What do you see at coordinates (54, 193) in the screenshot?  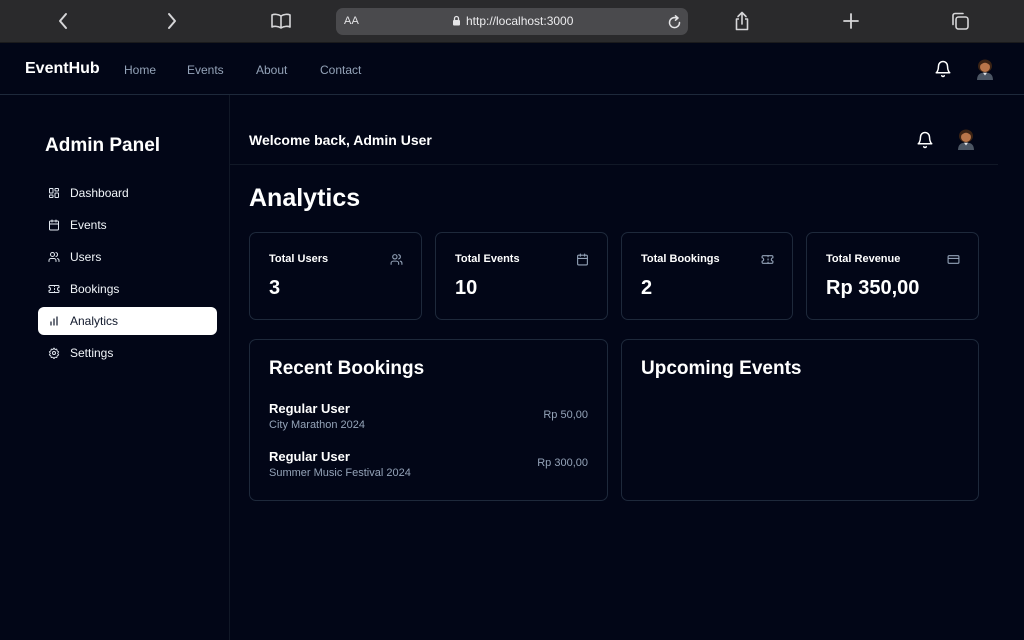 I see `dashboard-icon` at bounding box center [54, 193].